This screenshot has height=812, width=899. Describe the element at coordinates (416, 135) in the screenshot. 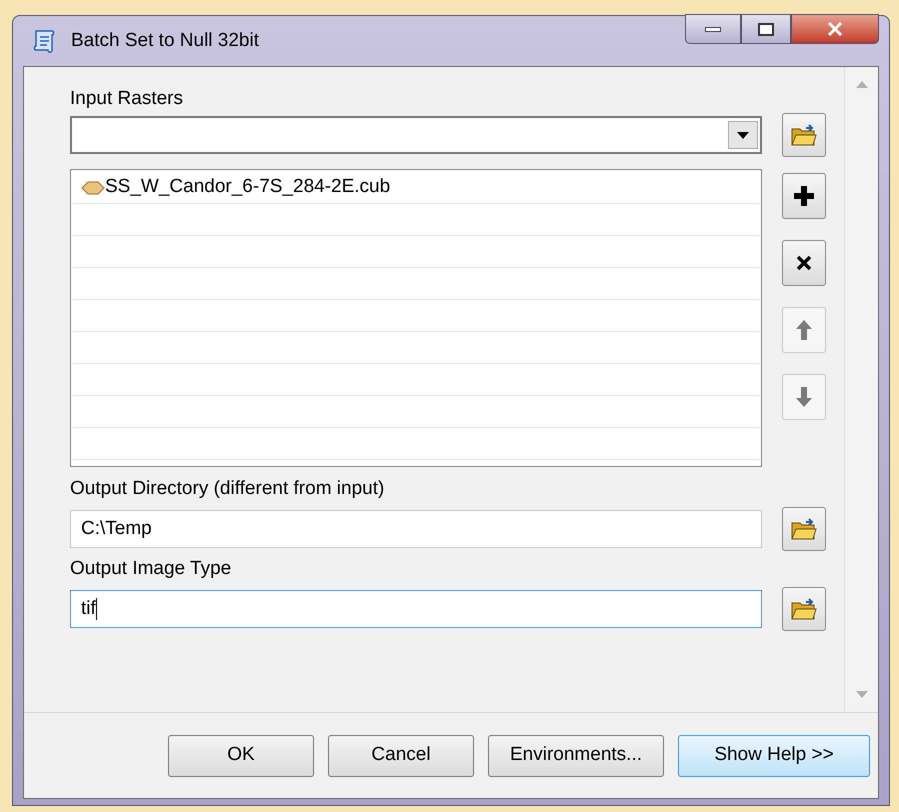

I see `input-rasters-dropdown` at that location.